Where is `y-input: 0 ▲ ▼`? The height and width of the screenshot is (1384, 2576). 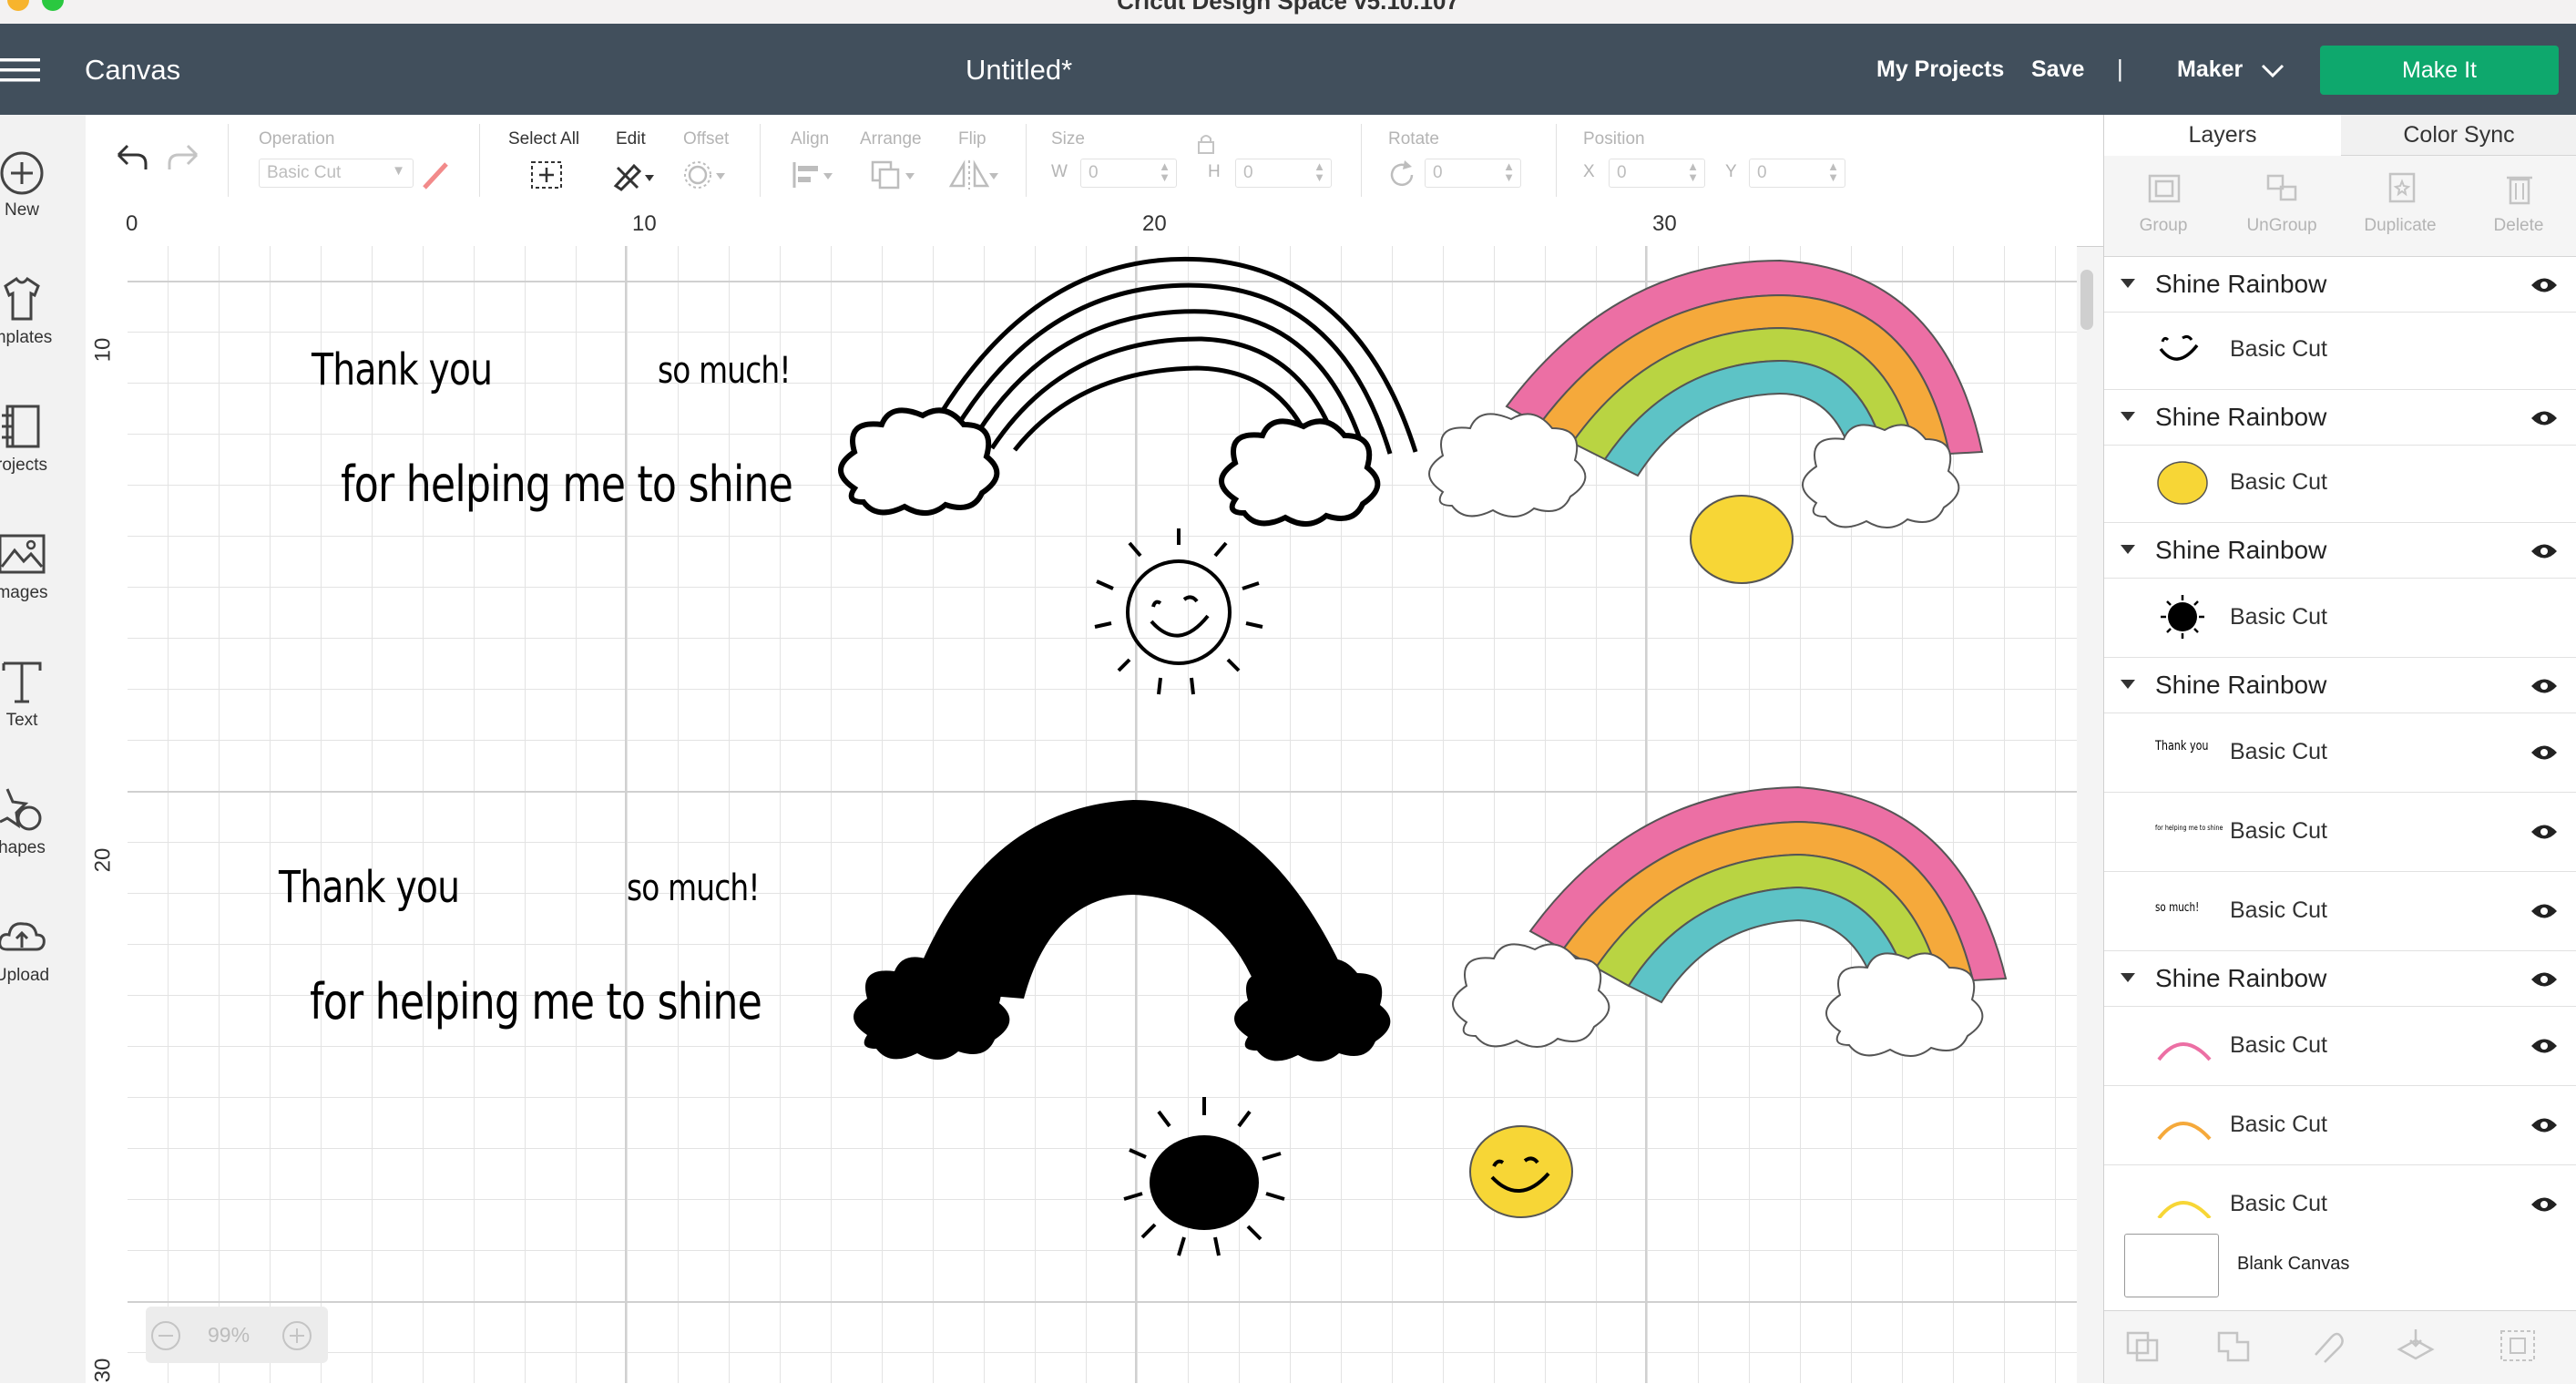 y-input: 0 ▲ ▼ is located at coordinates (1797, 173).